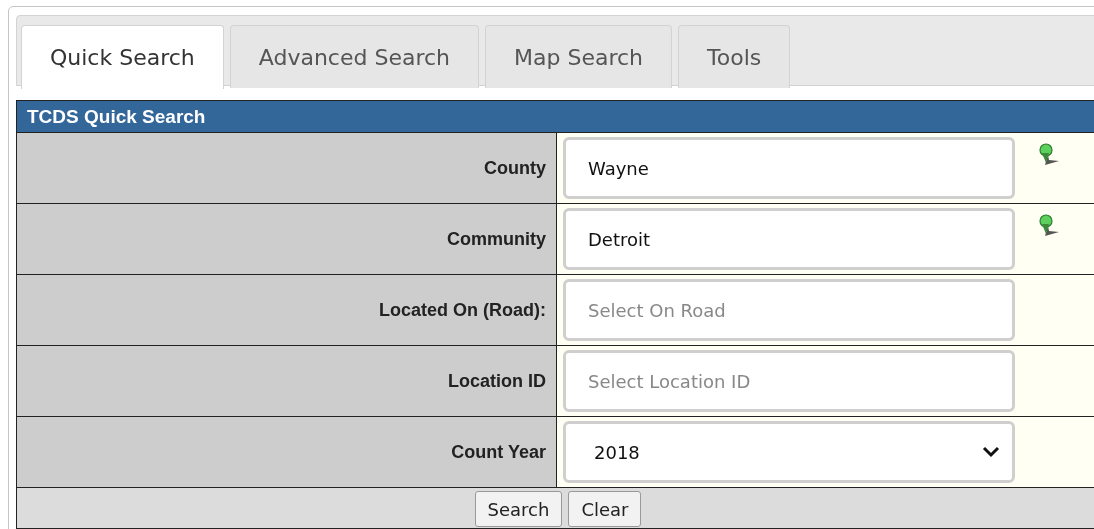 Image resolution: width=1094 pixels, height=529 pixels. What do you see at coordinates (354, 56) in the screenshot?
I see `tab: Advanced Search` at bounding box center [354, 56].